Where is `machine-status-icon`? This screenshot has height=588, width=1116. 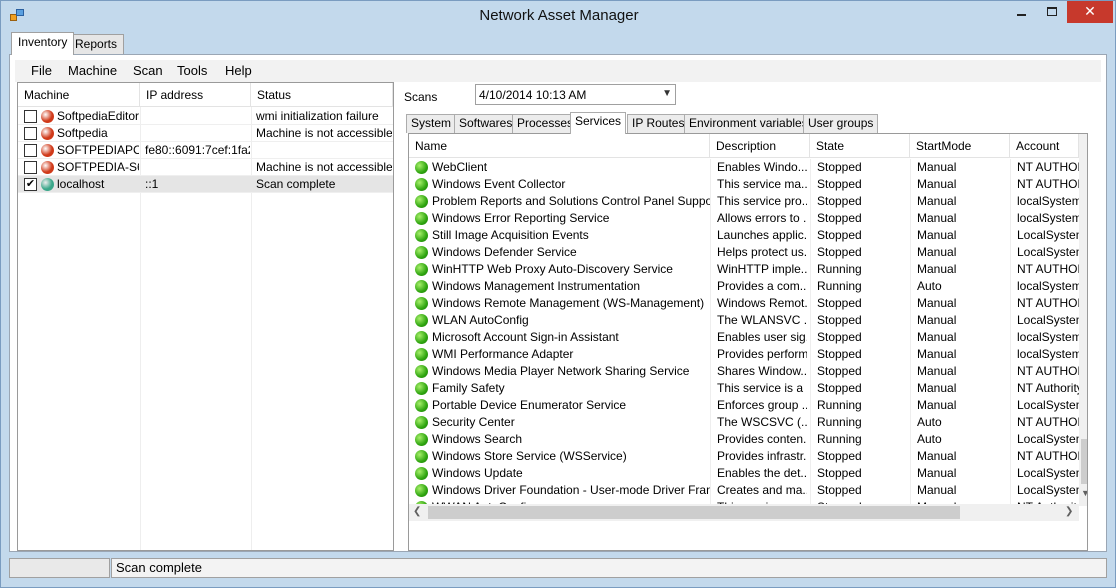
machine-status-icon is located at coordinates (47, 133).